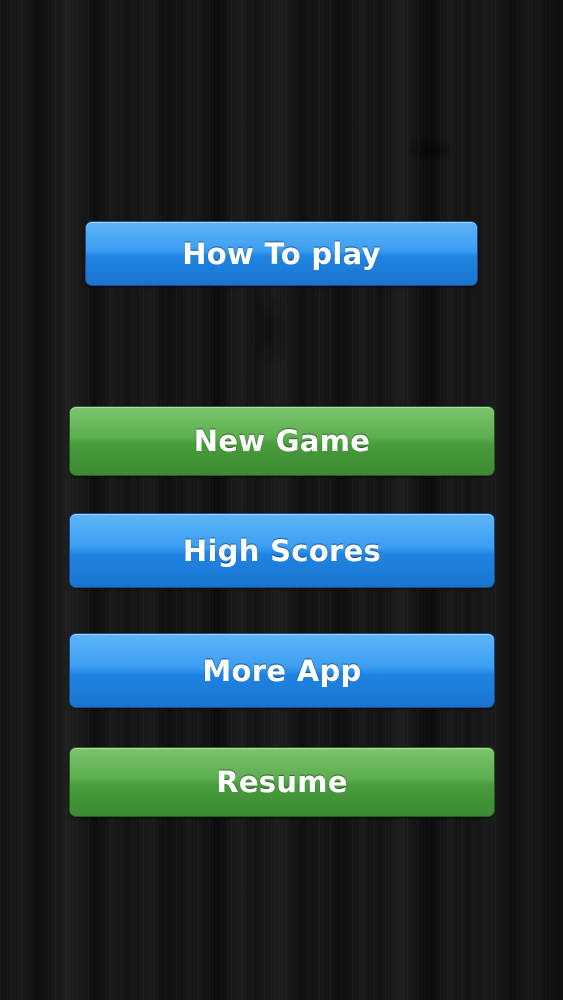 Image resolution: width=563 pixels, height=1000 pixels. I want to click on resume-button: Resume, so click(282, 782).